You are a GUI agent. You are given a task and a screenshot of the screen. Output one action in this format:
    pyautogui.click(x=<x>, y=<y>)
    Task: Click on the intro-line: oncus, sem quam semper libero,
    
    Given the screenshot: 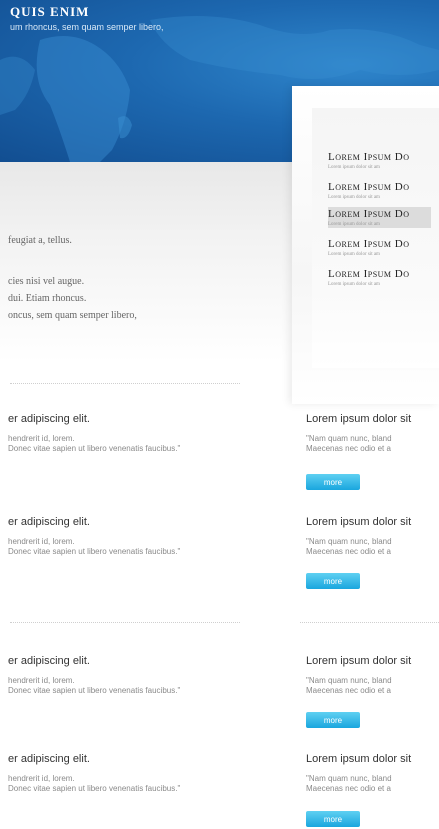 What is the action you would take?
    pyautogui.click(x=72, y=315)
    